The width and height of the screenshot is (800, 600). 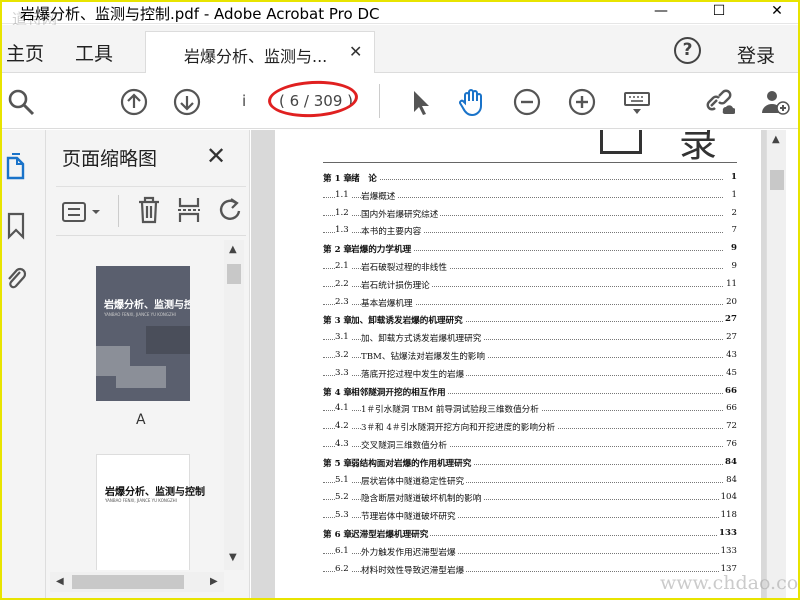 I want to click on toc-section-line: 3.3 落底开挖过程中发生的岩爆 45, so click(x=530, y=376).